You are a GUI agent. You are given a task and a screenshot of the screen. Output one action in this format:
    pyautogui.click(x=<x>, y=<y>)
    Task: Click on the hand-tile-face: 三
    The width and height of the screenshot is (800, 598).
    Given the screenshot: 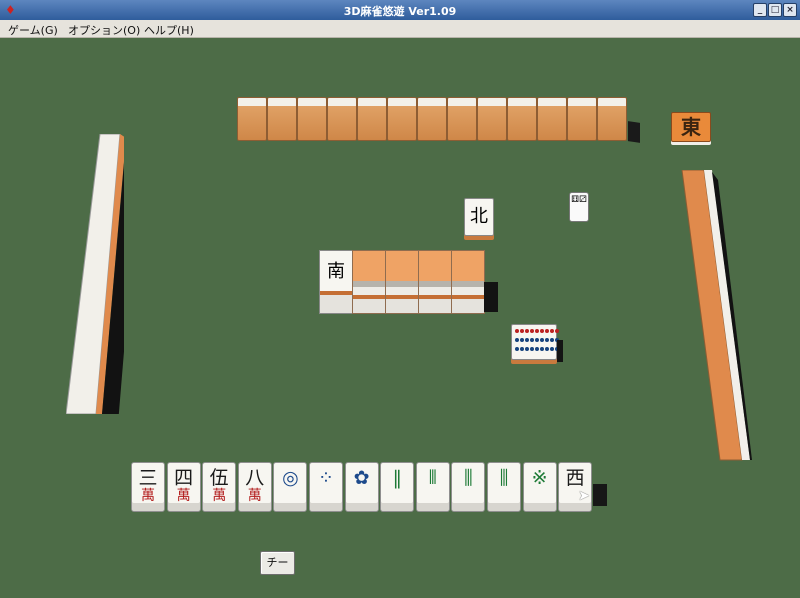 What is the action you would take?
    pyautogui.click(x=148, y=478)
    